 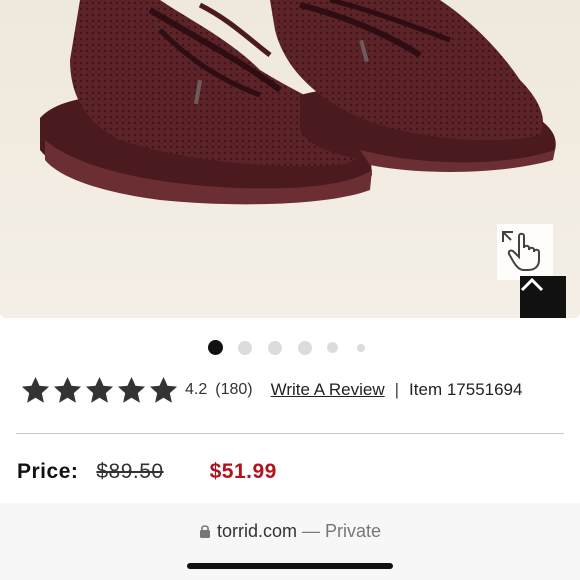 I want to click on browser-address-bar: torrid.com — Private, so click(x=290, y=541).